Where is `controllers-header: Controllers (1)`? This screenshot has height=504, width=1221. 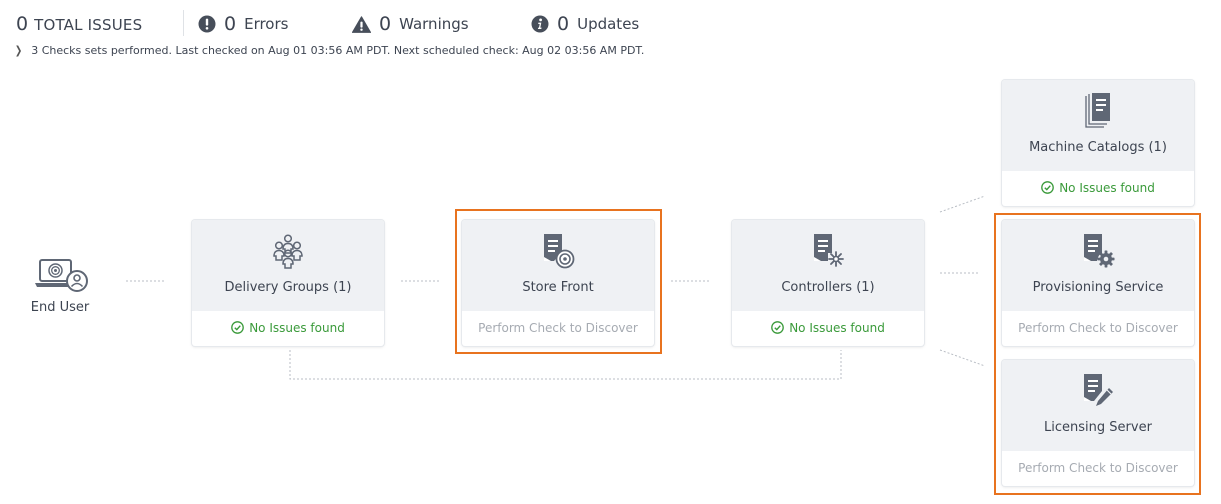
controllers-header: Controllers (1) is located at coordinates (828, 265).